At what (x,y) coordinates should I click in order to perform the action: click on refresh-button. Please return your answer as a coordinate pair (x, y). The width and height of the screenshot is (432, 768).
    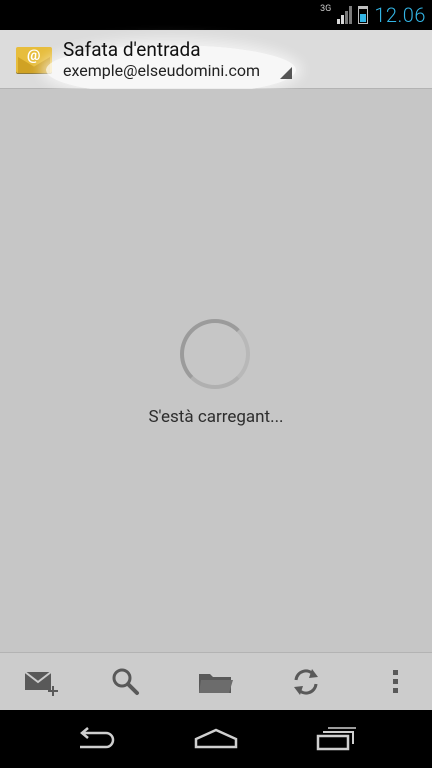
    Looking at the image, I should click on (306, 682).